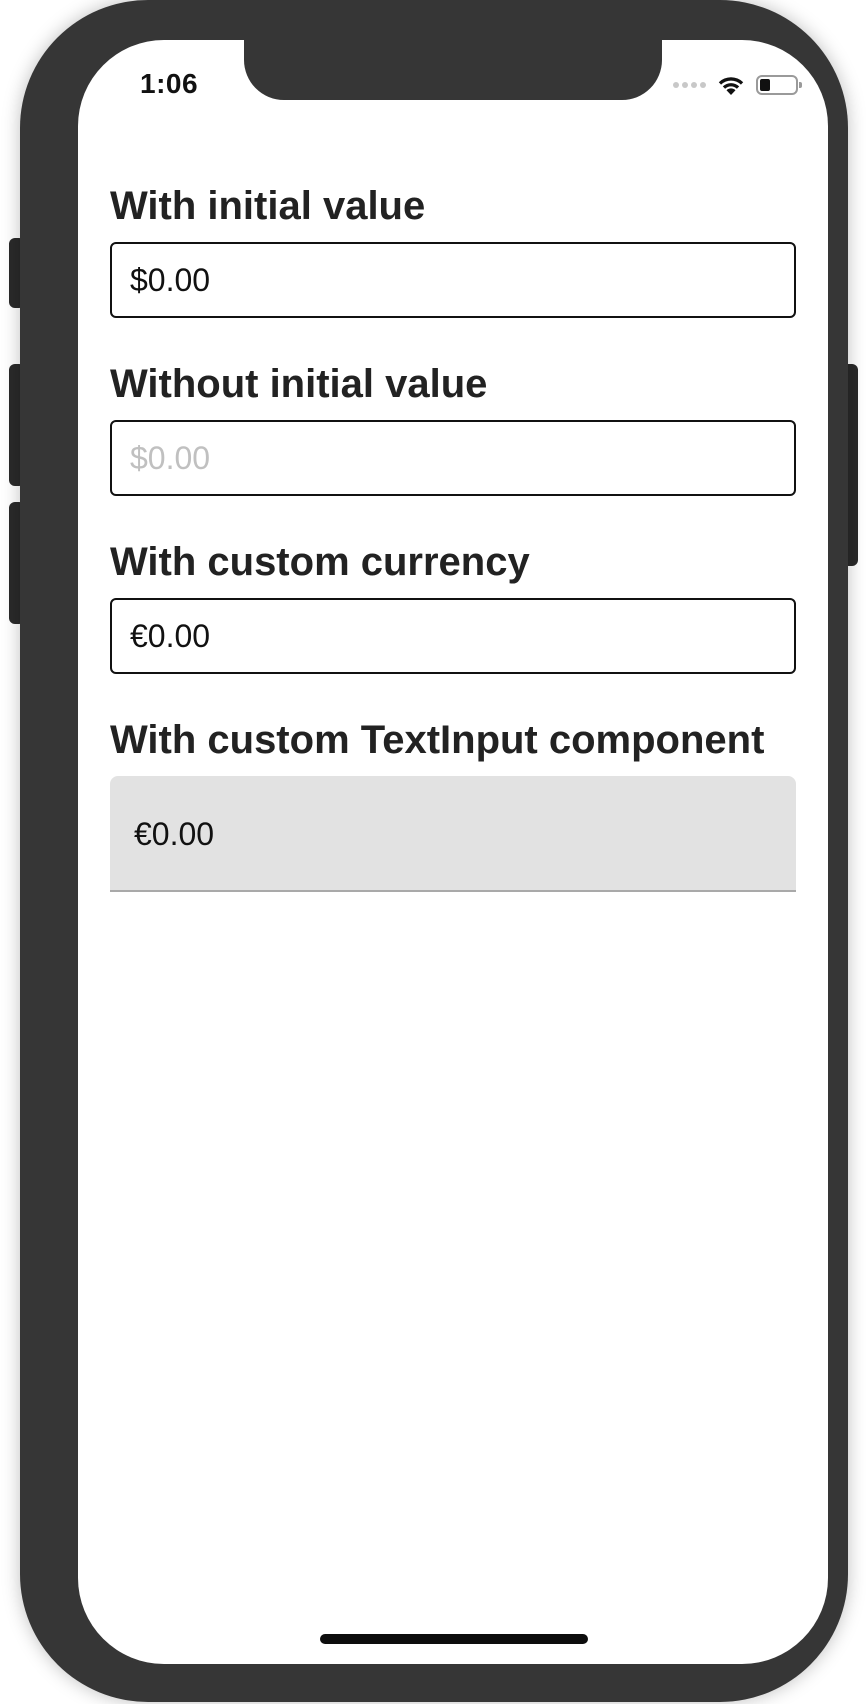  Describe the element at coordinates (779, 85) in the screenshot. I see `battery-icon` at that location.